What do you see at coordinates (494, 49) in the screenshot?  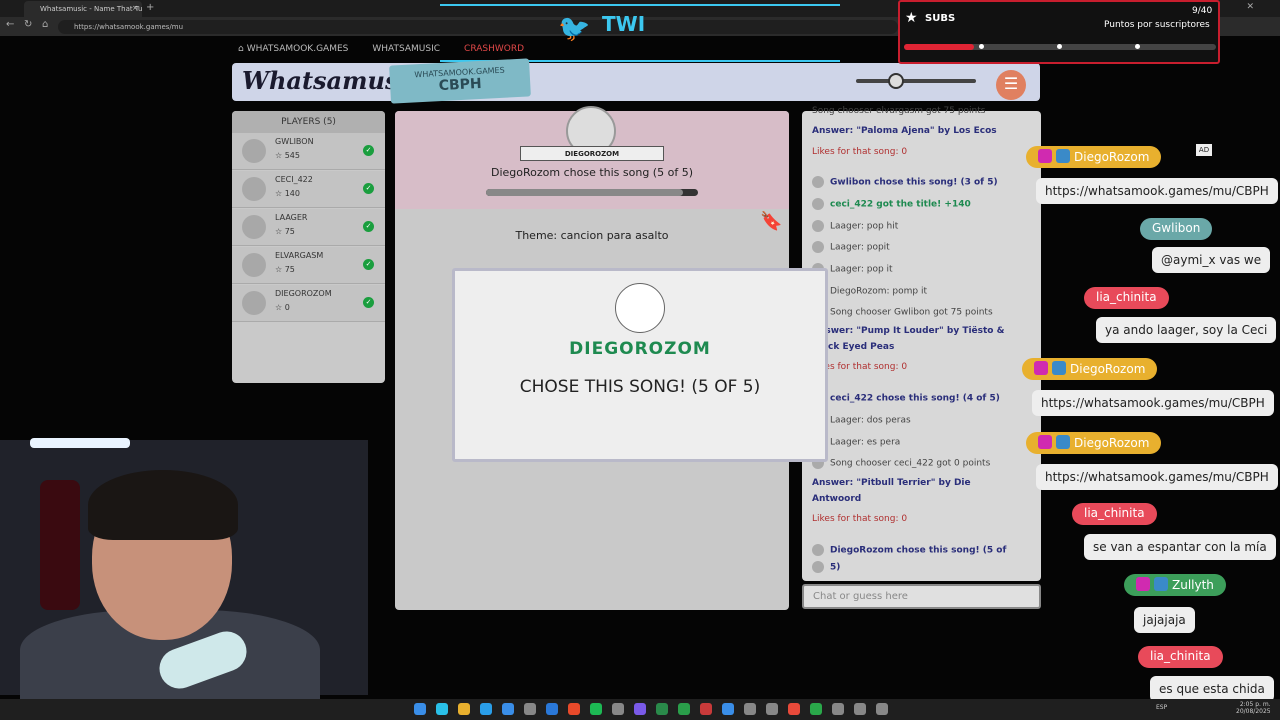 I see `nav-link-crashword: CRASHWORD` at bounding box center [494, 49].